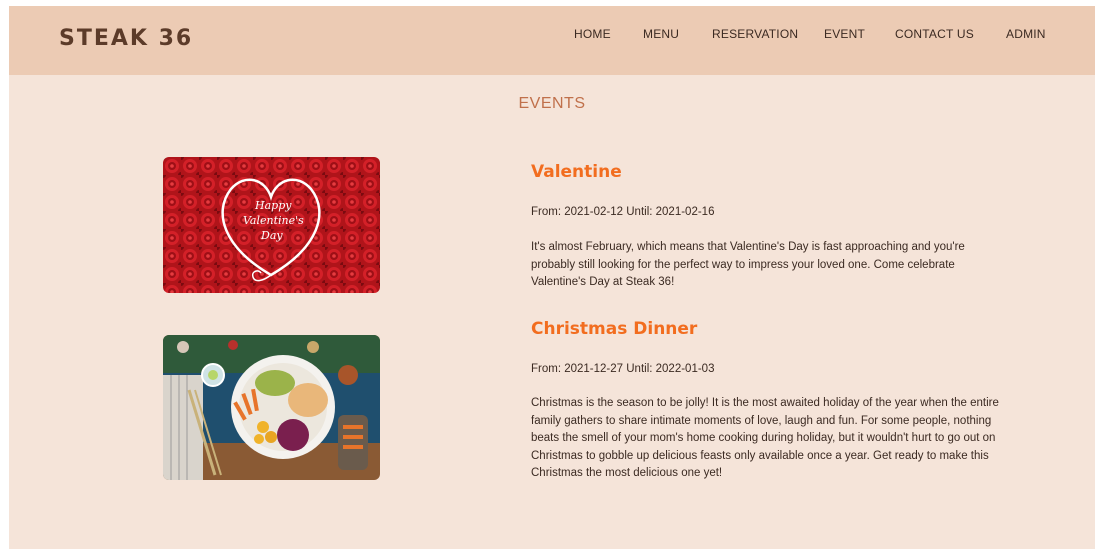  What do you see at coordinates (661, 34) in the screenshot?
I see `nav-menu: MENU` at bounding box center [661, 34].